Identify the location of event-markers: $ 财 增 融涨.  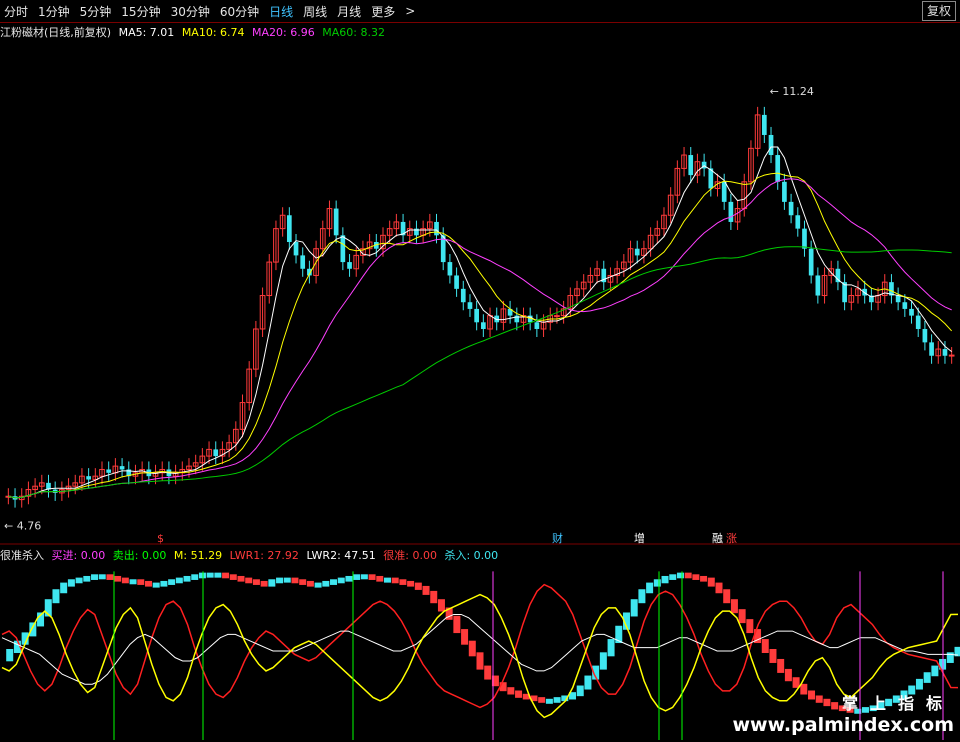
(480, 538).